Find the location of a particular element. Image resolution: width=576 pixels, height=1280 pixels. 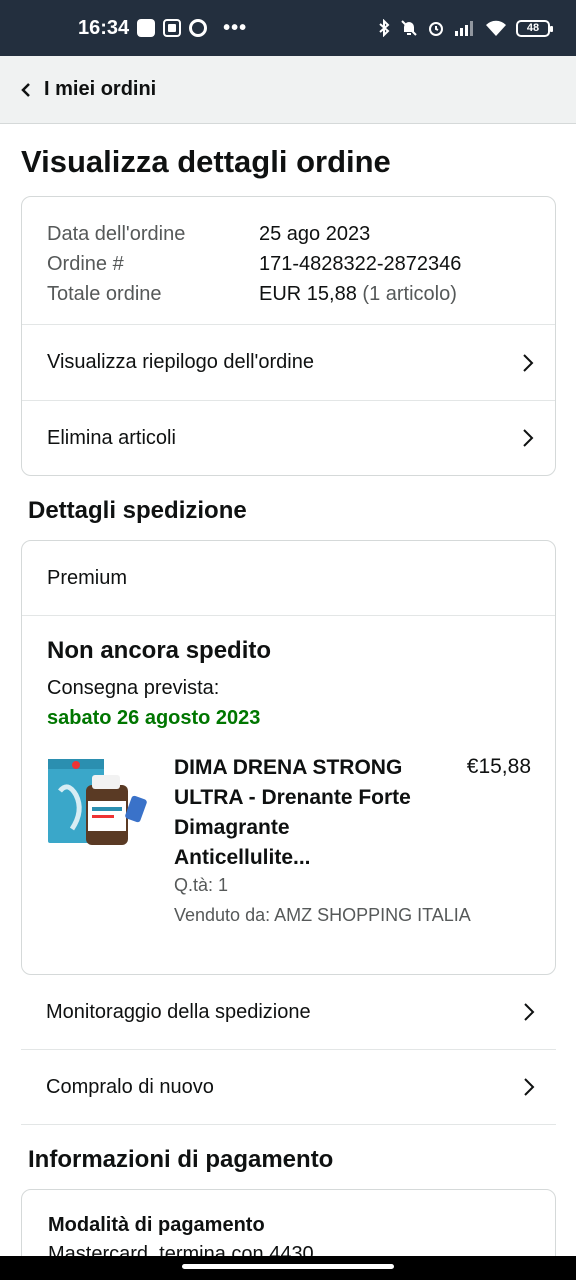

system-navigation-bar is located at coordinates (288, 1268).